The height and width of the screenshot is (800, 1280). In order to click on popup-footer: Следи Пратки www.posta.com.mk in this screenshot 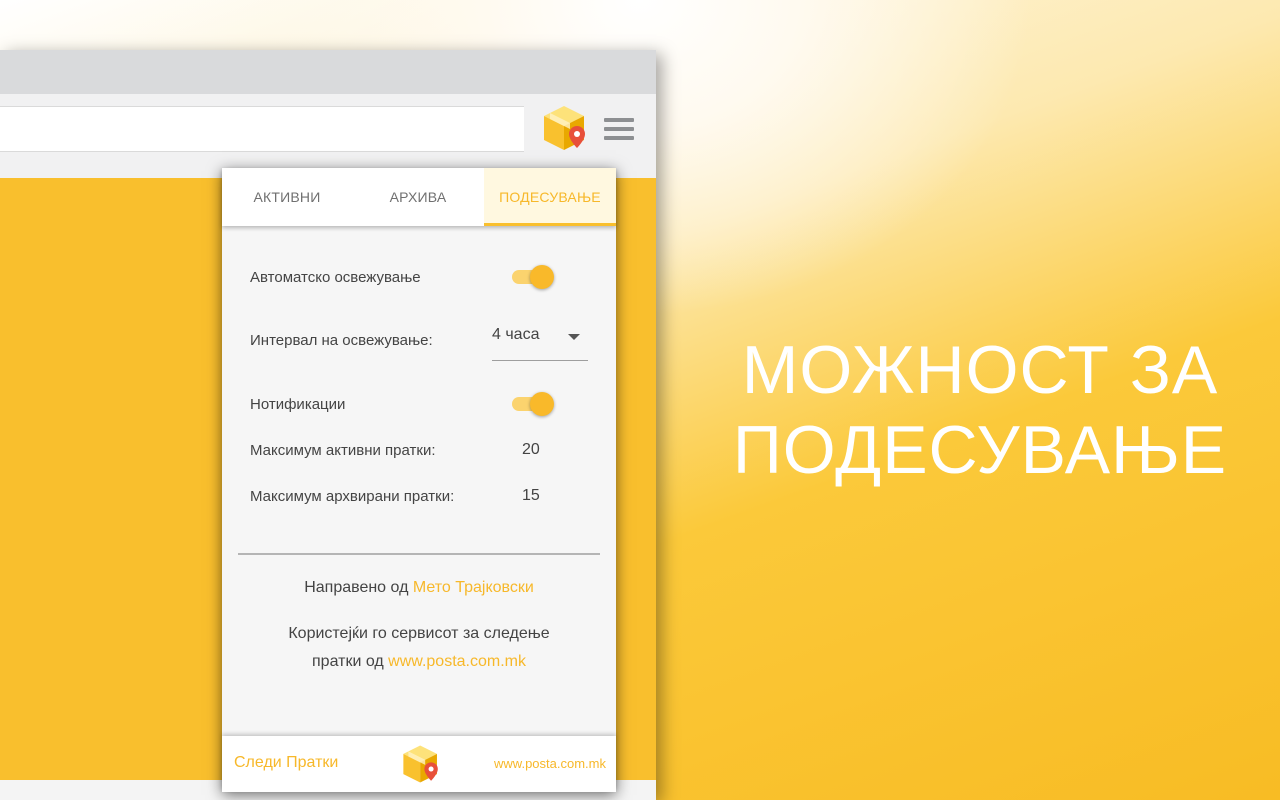, I will do `click(419, 764)`.